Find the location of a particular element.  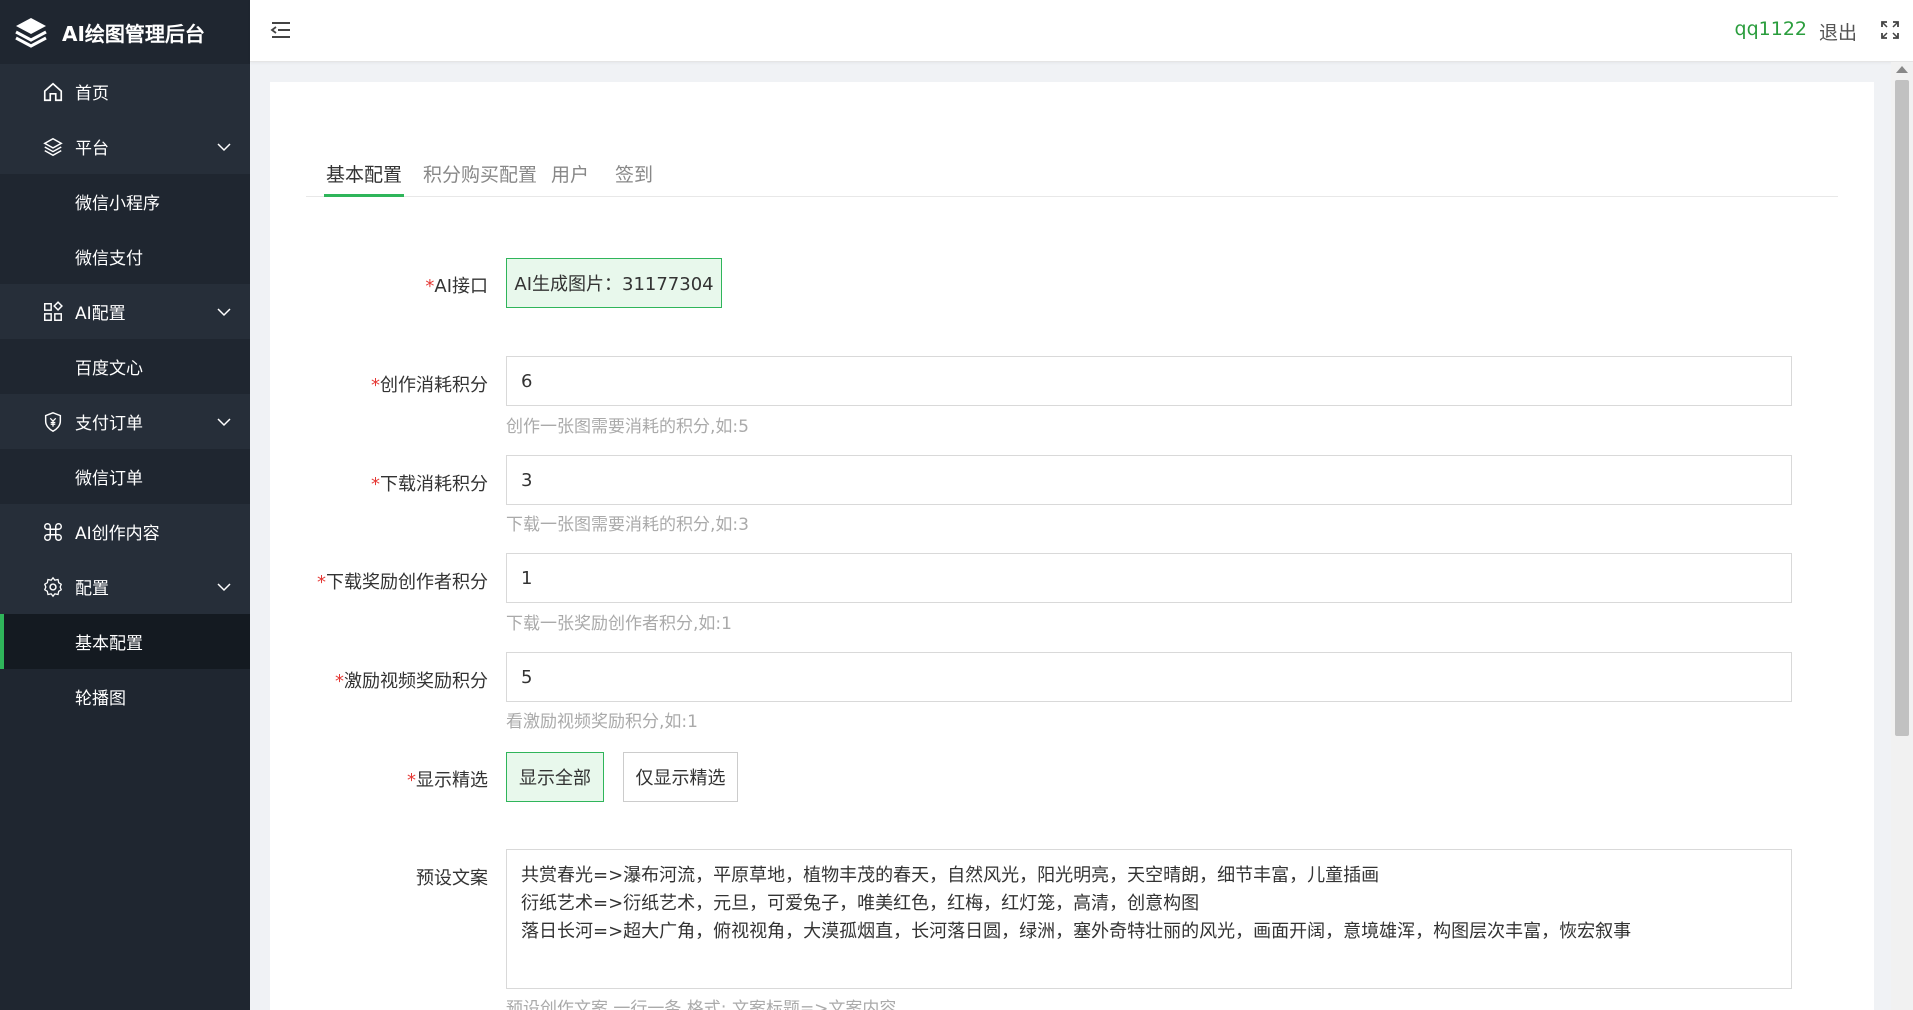

sidebar-item-label: 轮播图 is located at coordinates (100, 699).